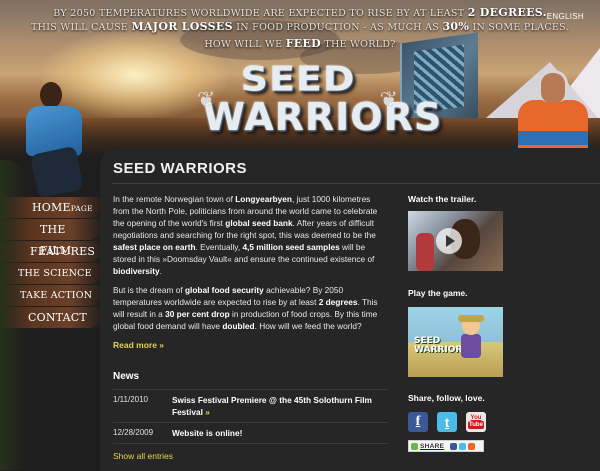  I want to click on game-thumbnail: SEED WARRIORS, so click(455, 342).